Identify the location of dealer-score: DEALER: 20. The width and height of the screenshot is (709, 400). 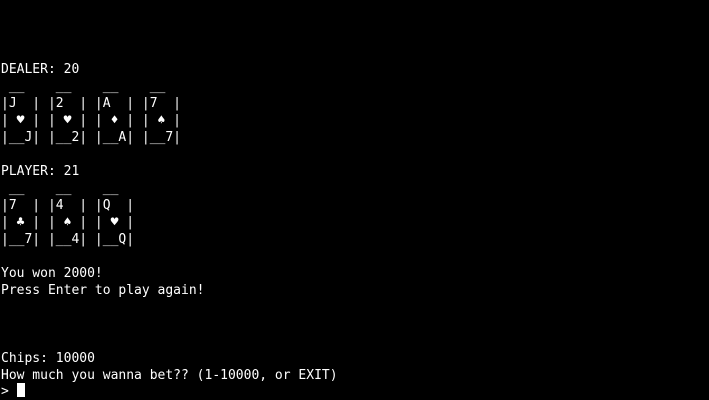
(40, 69).